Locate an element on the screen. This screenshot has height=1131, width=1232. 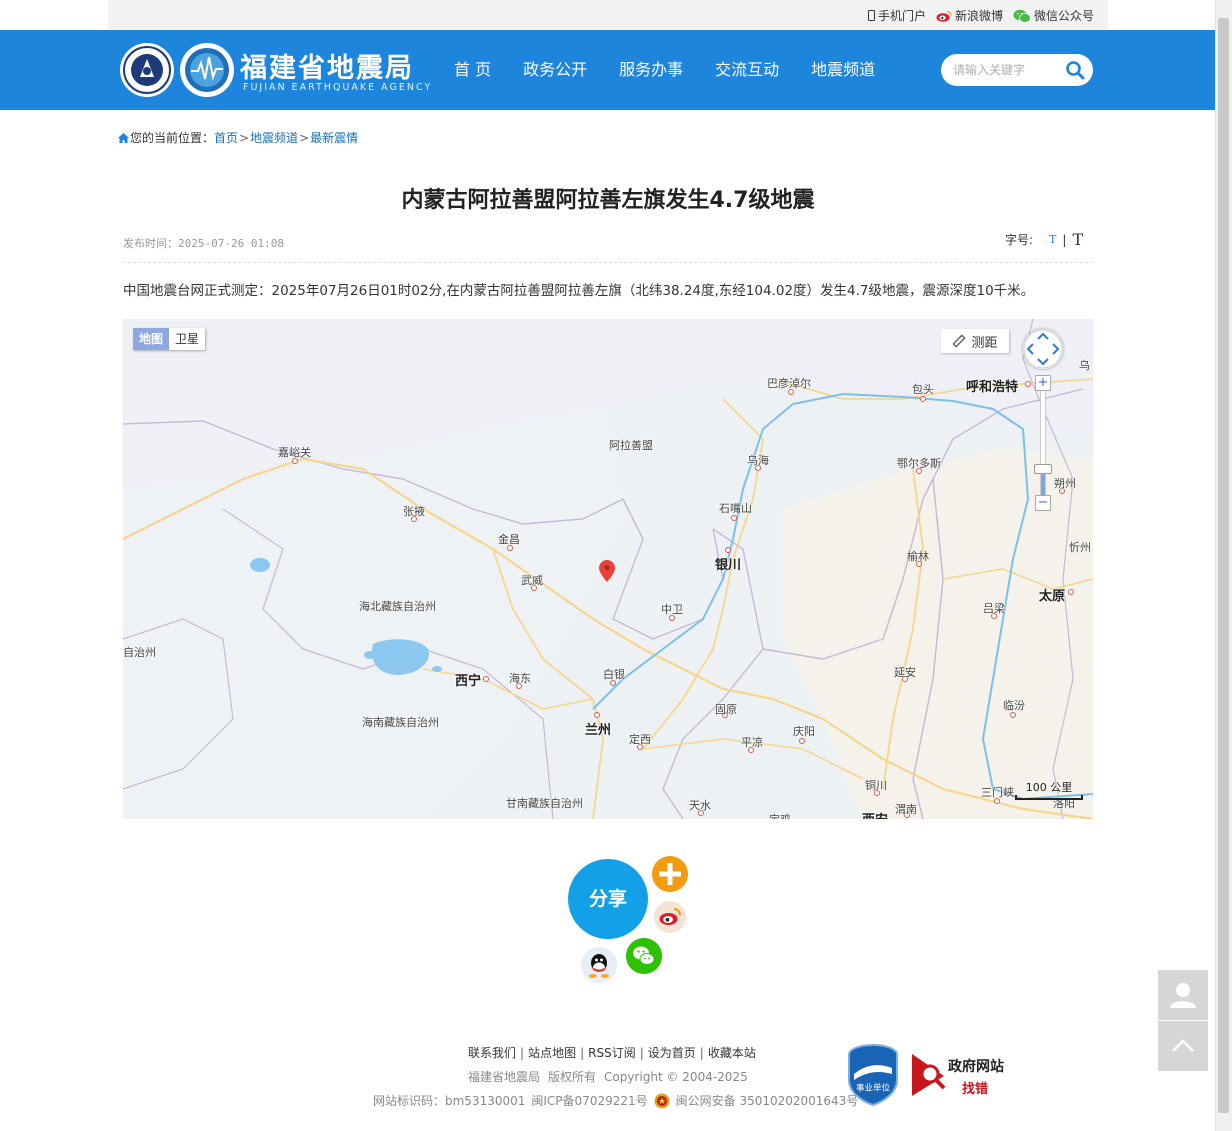
magnifier-icon is located at coordinates (929, 1075).